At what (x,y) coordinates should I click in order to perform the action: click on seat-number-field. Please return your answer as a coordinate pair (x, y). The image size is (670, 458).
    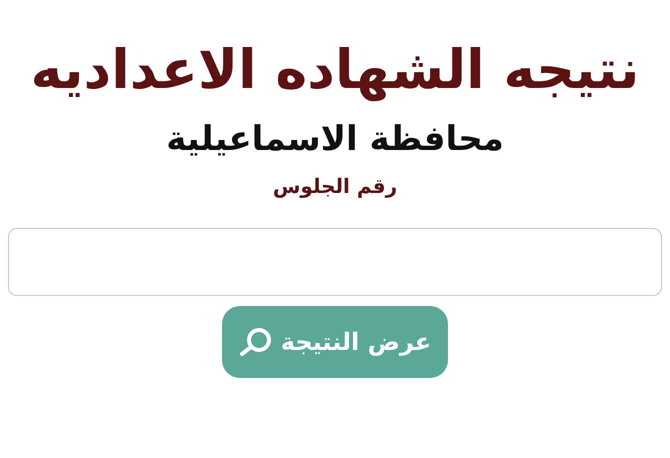
    Looking at the image, I should click on (335, 262).